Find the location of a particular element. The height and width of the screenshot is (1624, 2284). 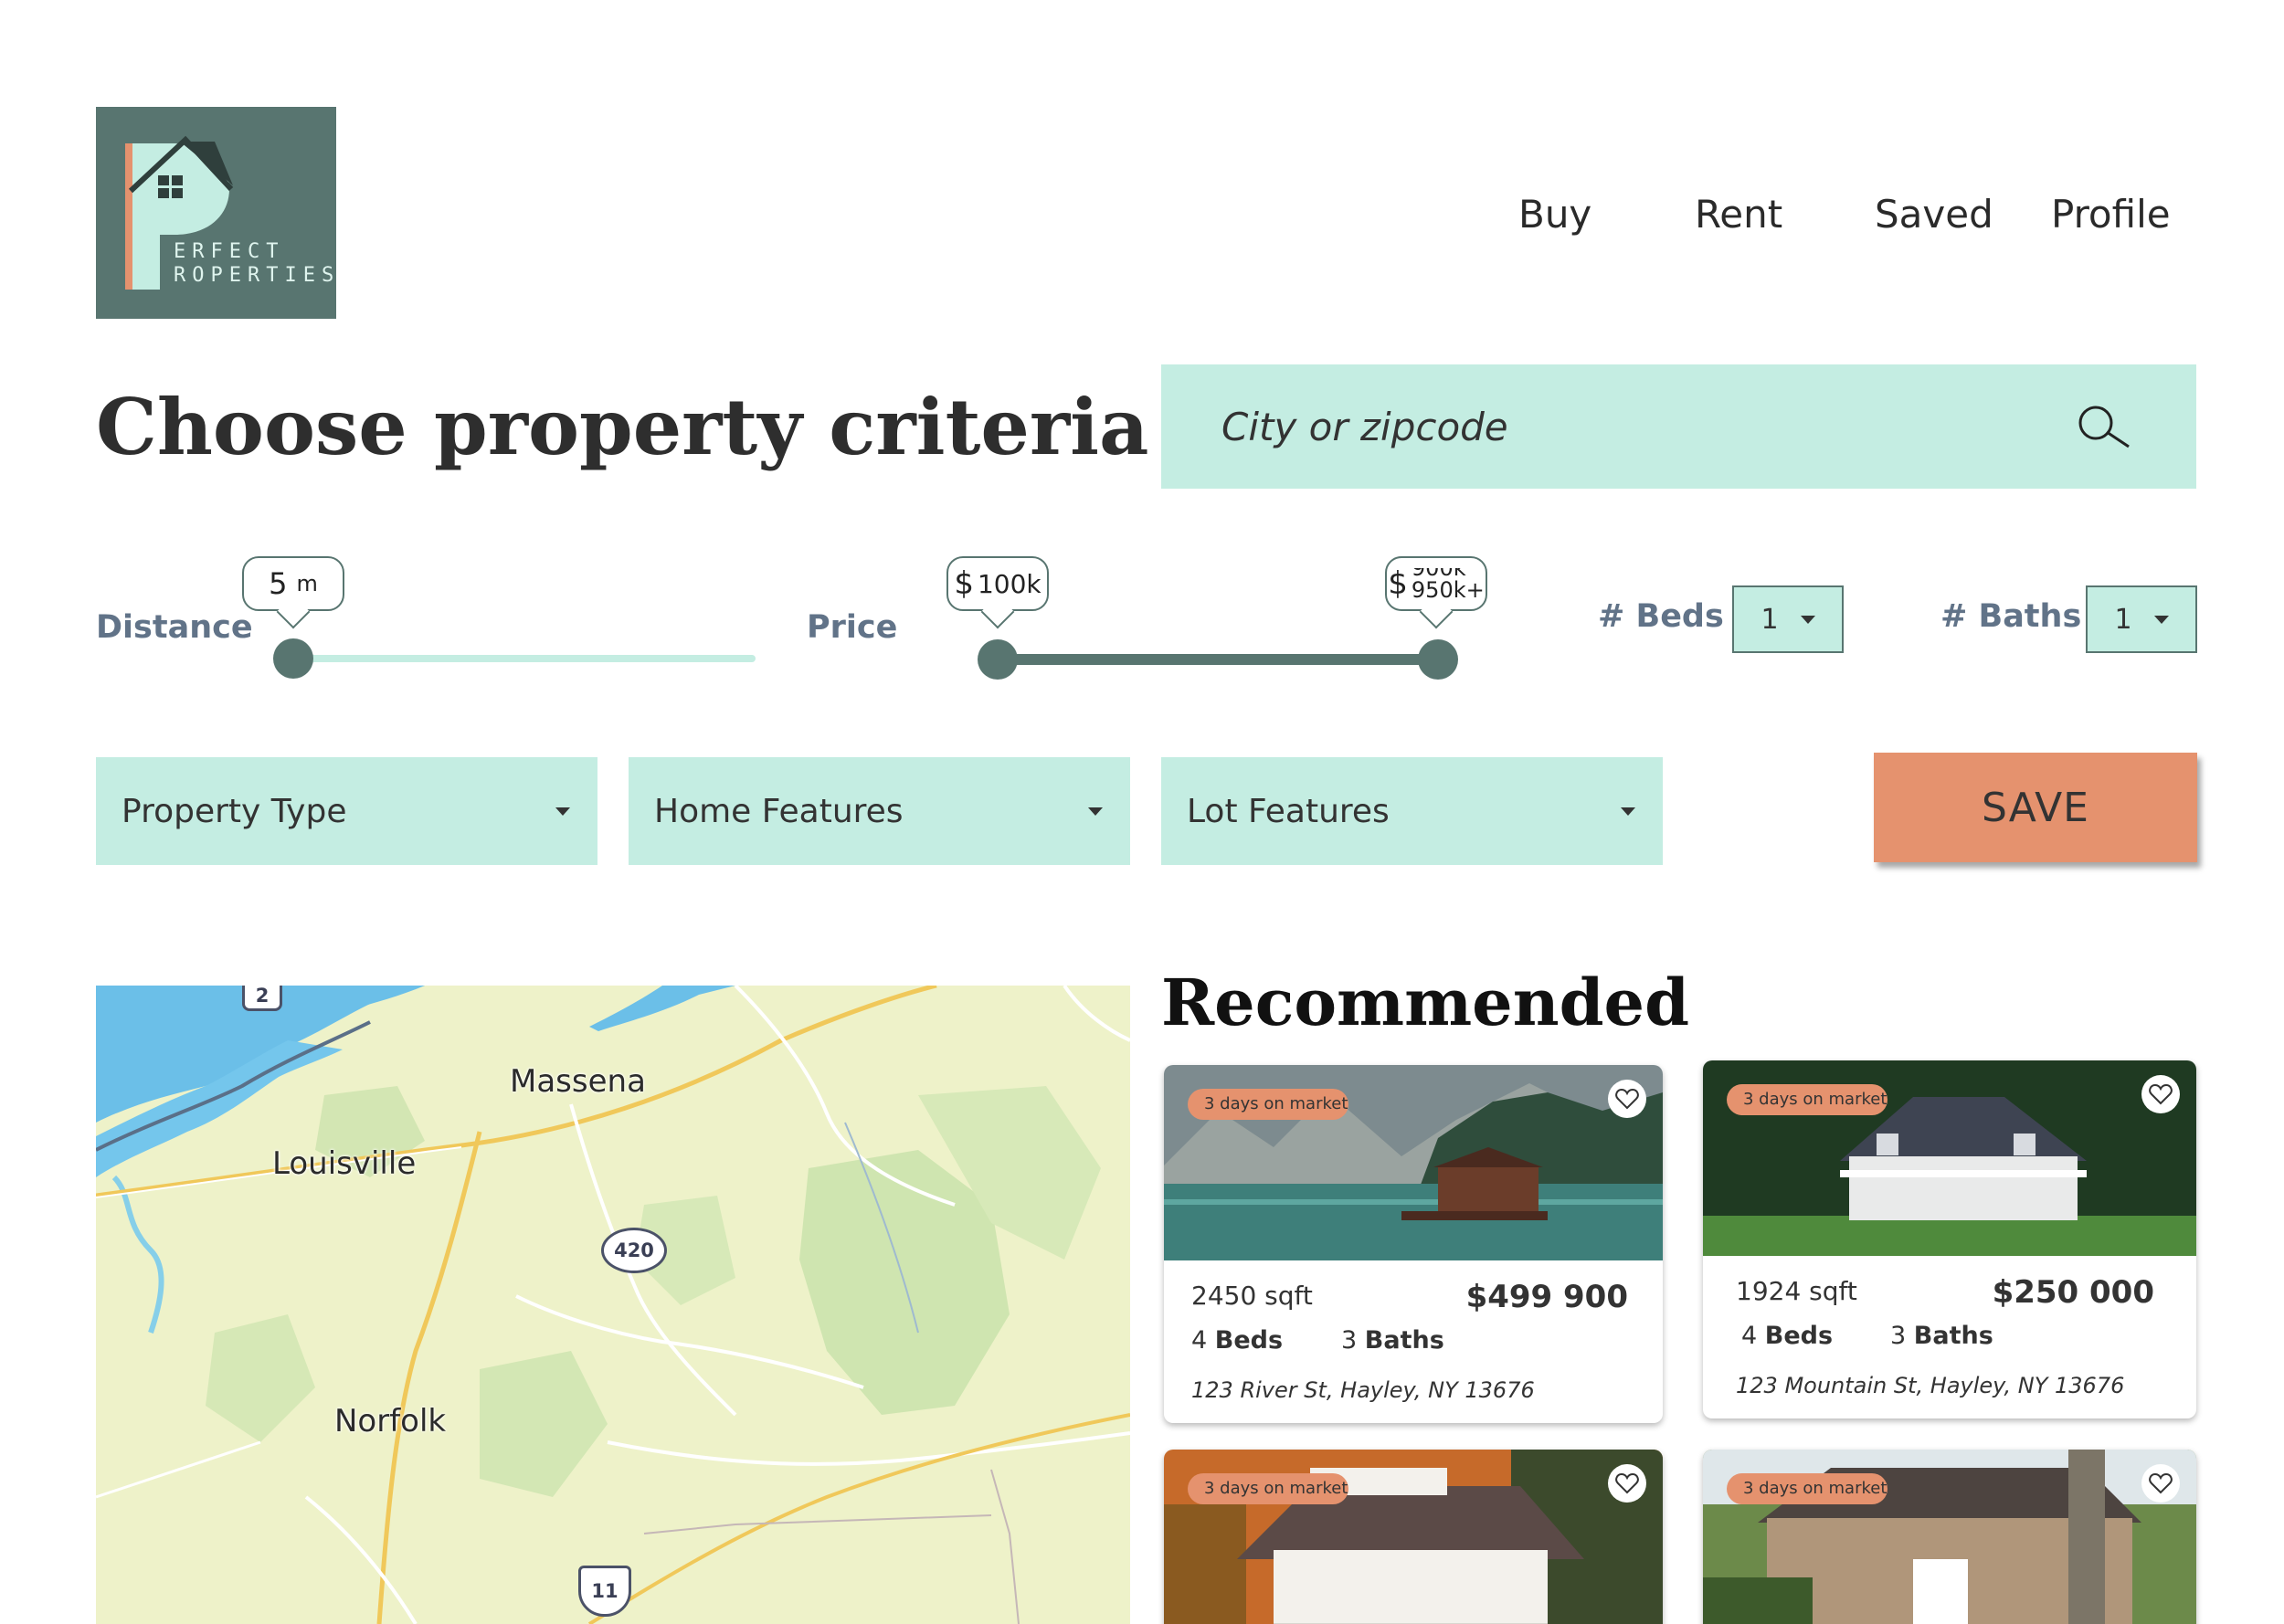

baths-value: 1 is located at coordinates (2123, 619).